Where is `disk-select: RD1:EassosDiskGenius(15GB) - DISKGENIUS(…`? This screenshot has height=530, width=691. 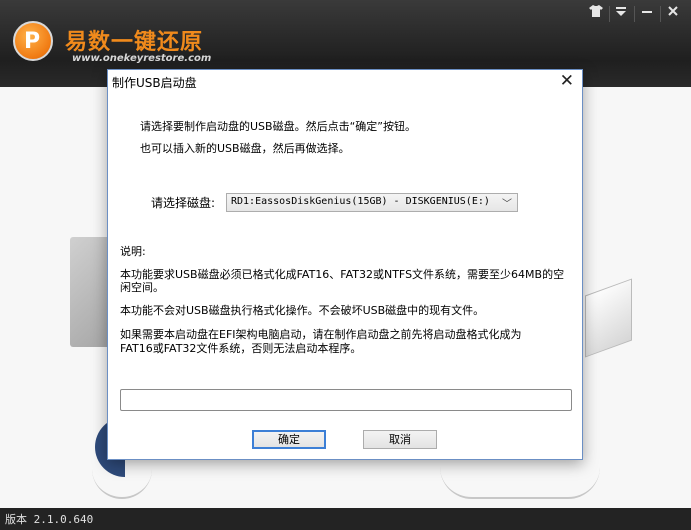
disk-select: RD1:EassosDiskGenius(15GB) - DISKGENIUS(… is located at coordinates (372, 202).